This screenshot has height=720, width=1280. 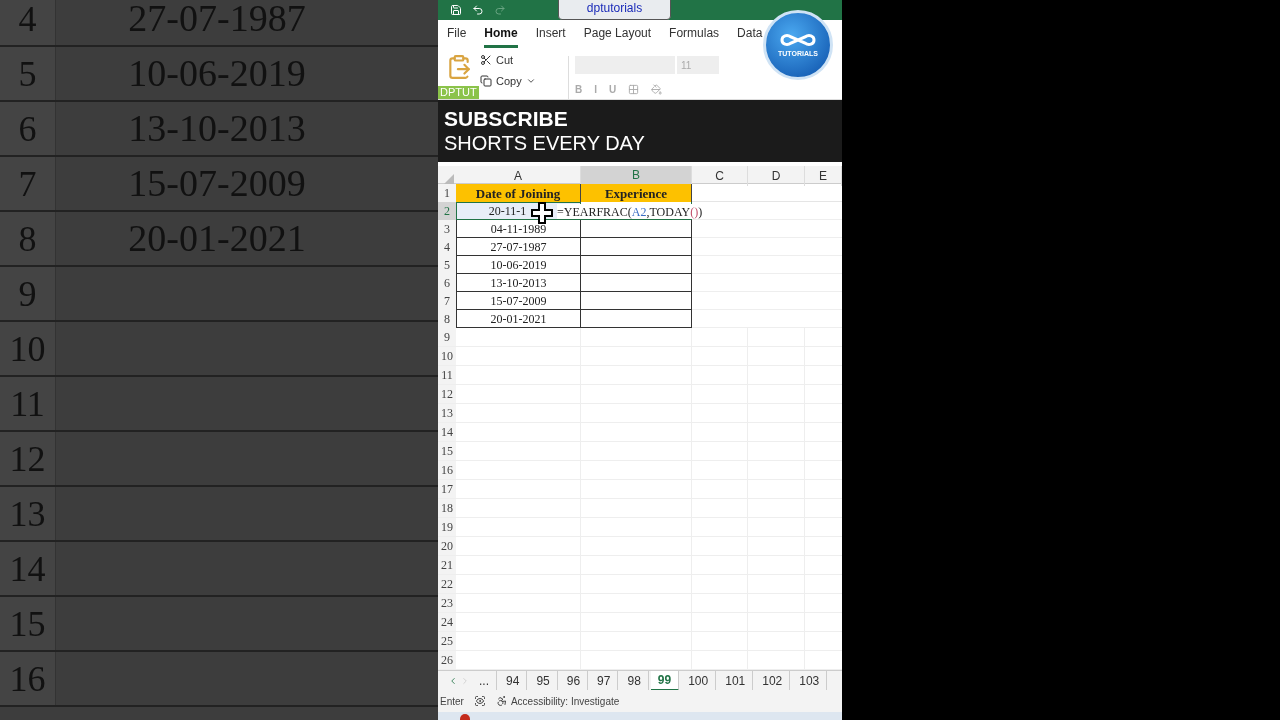 What do you see at coordinates (447, 265) in the screenshot?
I see `row-number: 5` at bounding box center [447, 265].